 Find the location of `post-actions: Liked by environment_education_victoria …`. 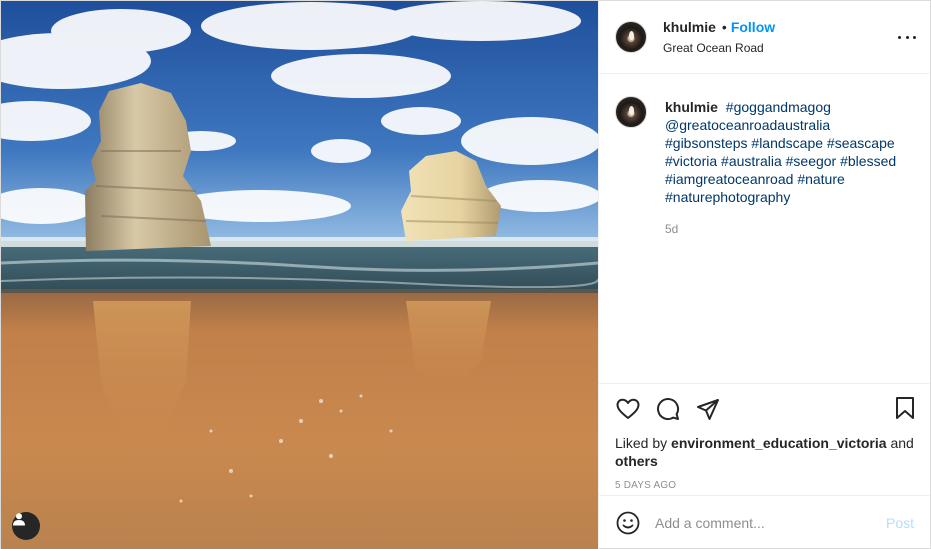

post-actions: Liked by environment_education_victoria … is located at coordinates (764, 439).